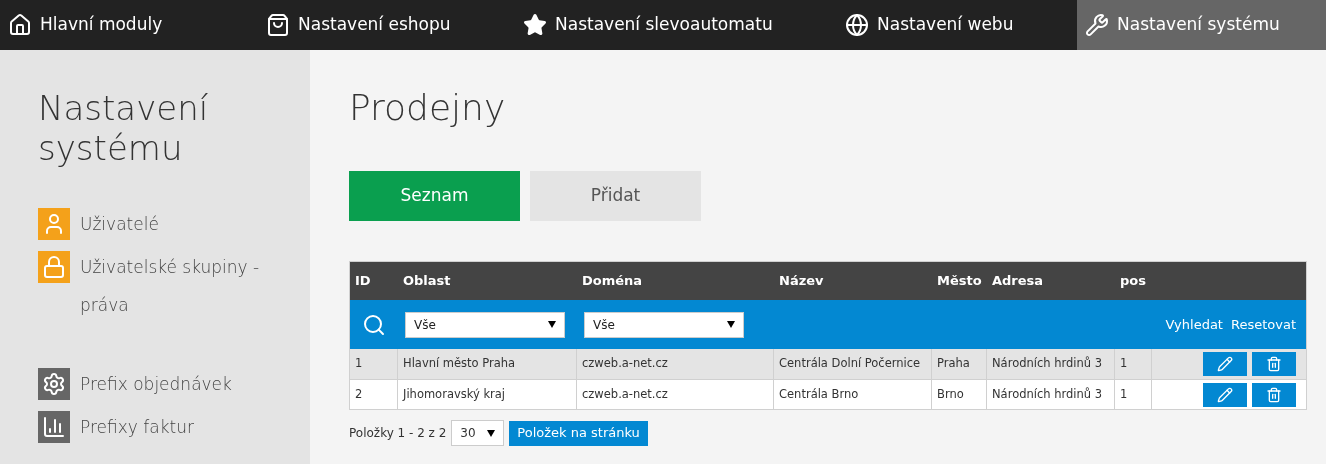 The height and width of the screenshot is (464, 1326). What do you see at coordinates (1124, 394) in the screenshot?
I see `table-cell-text: 1` at bounding box center [1124, 394].